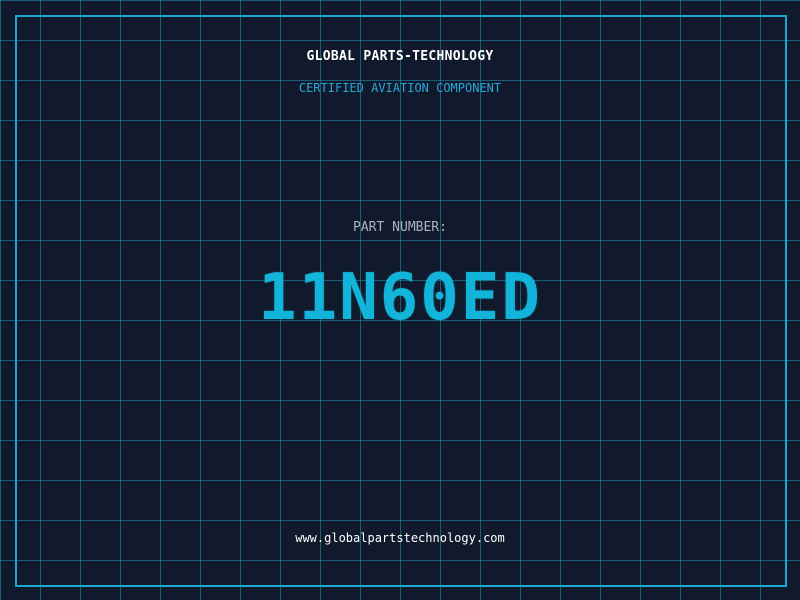  What do you see at coordinates (400, 538) in the screenshot?
I see `website-url: www.globalpartstechnology.com` at bounding box center [400, 538].